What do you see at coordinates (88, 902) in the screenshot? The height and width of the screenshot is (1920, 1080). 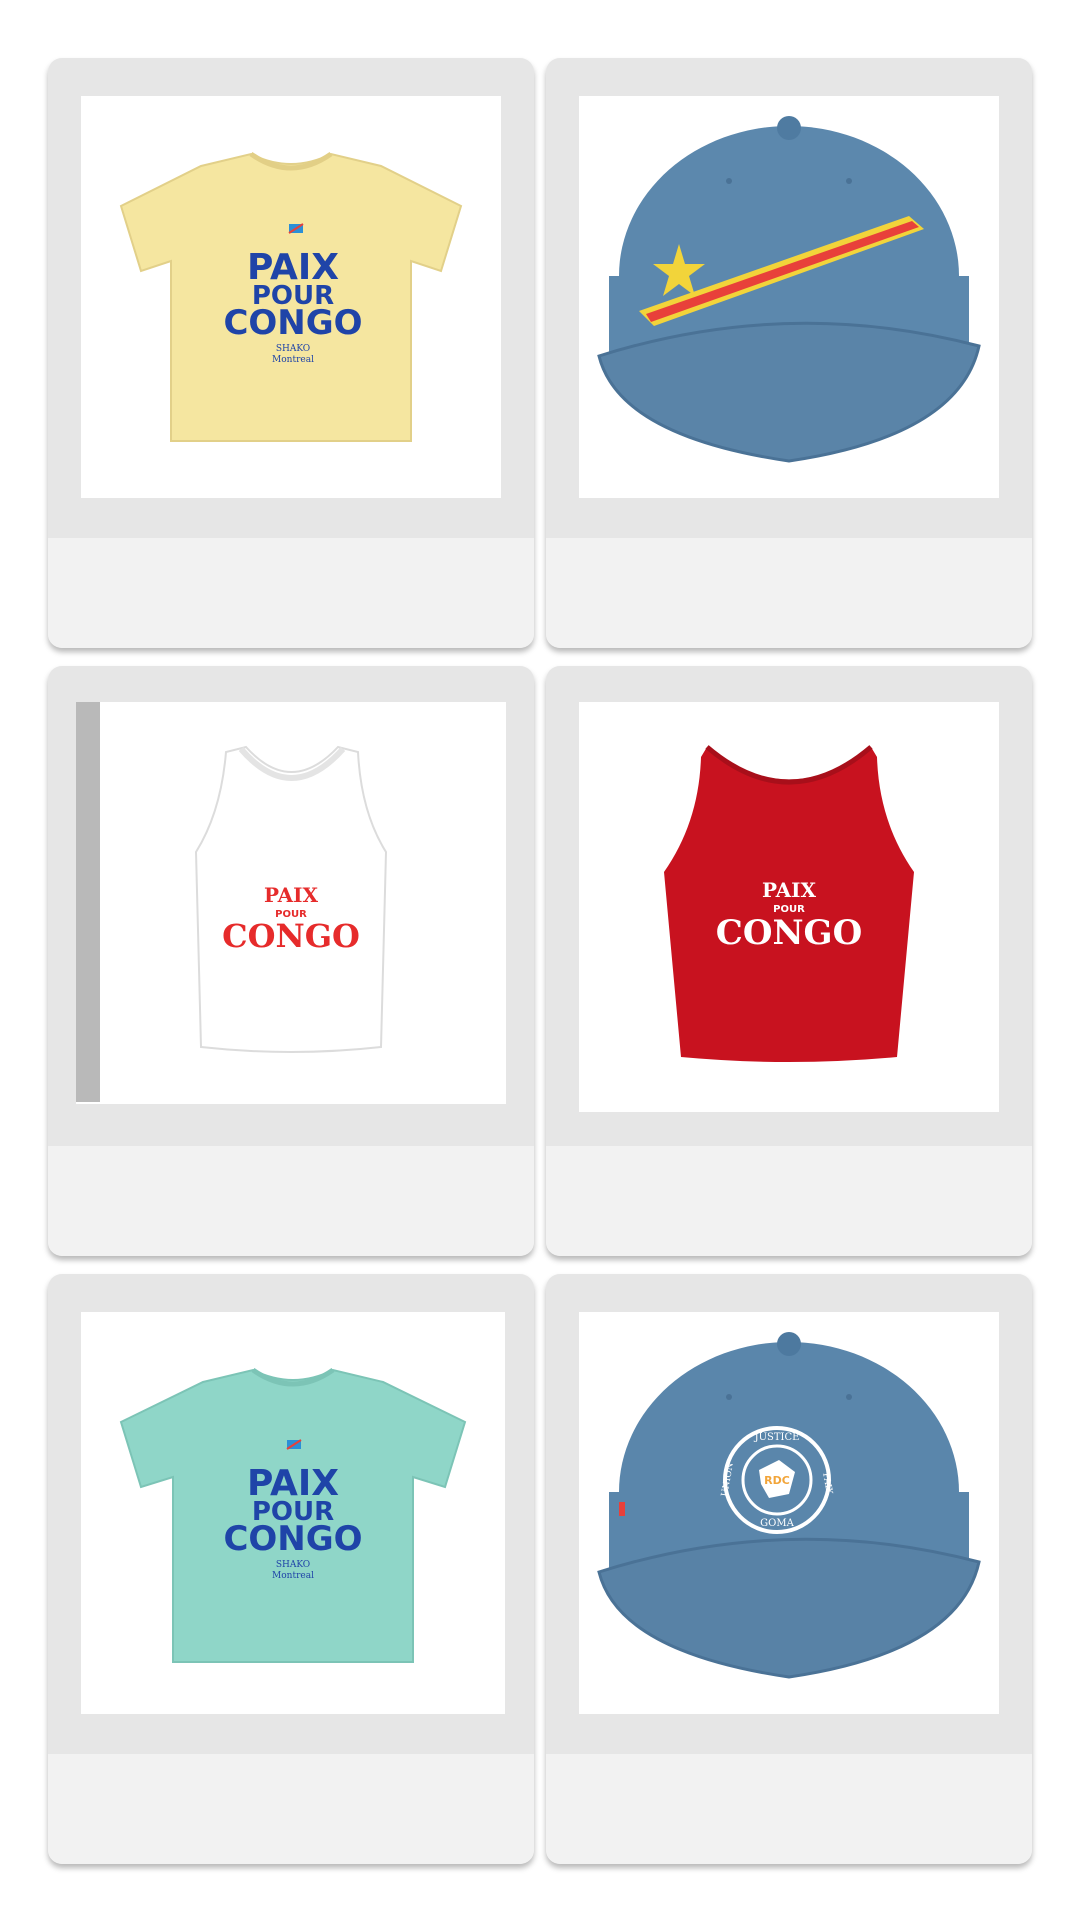 I see `image-scroll-indicator` at bounding box center [88, 902].